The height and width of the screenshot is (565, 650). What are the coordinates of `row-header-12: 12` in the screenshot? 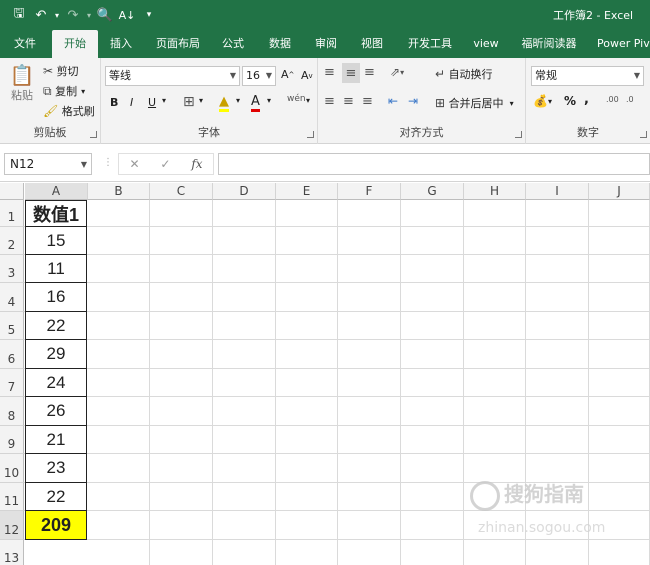 It's located at (12, 525).